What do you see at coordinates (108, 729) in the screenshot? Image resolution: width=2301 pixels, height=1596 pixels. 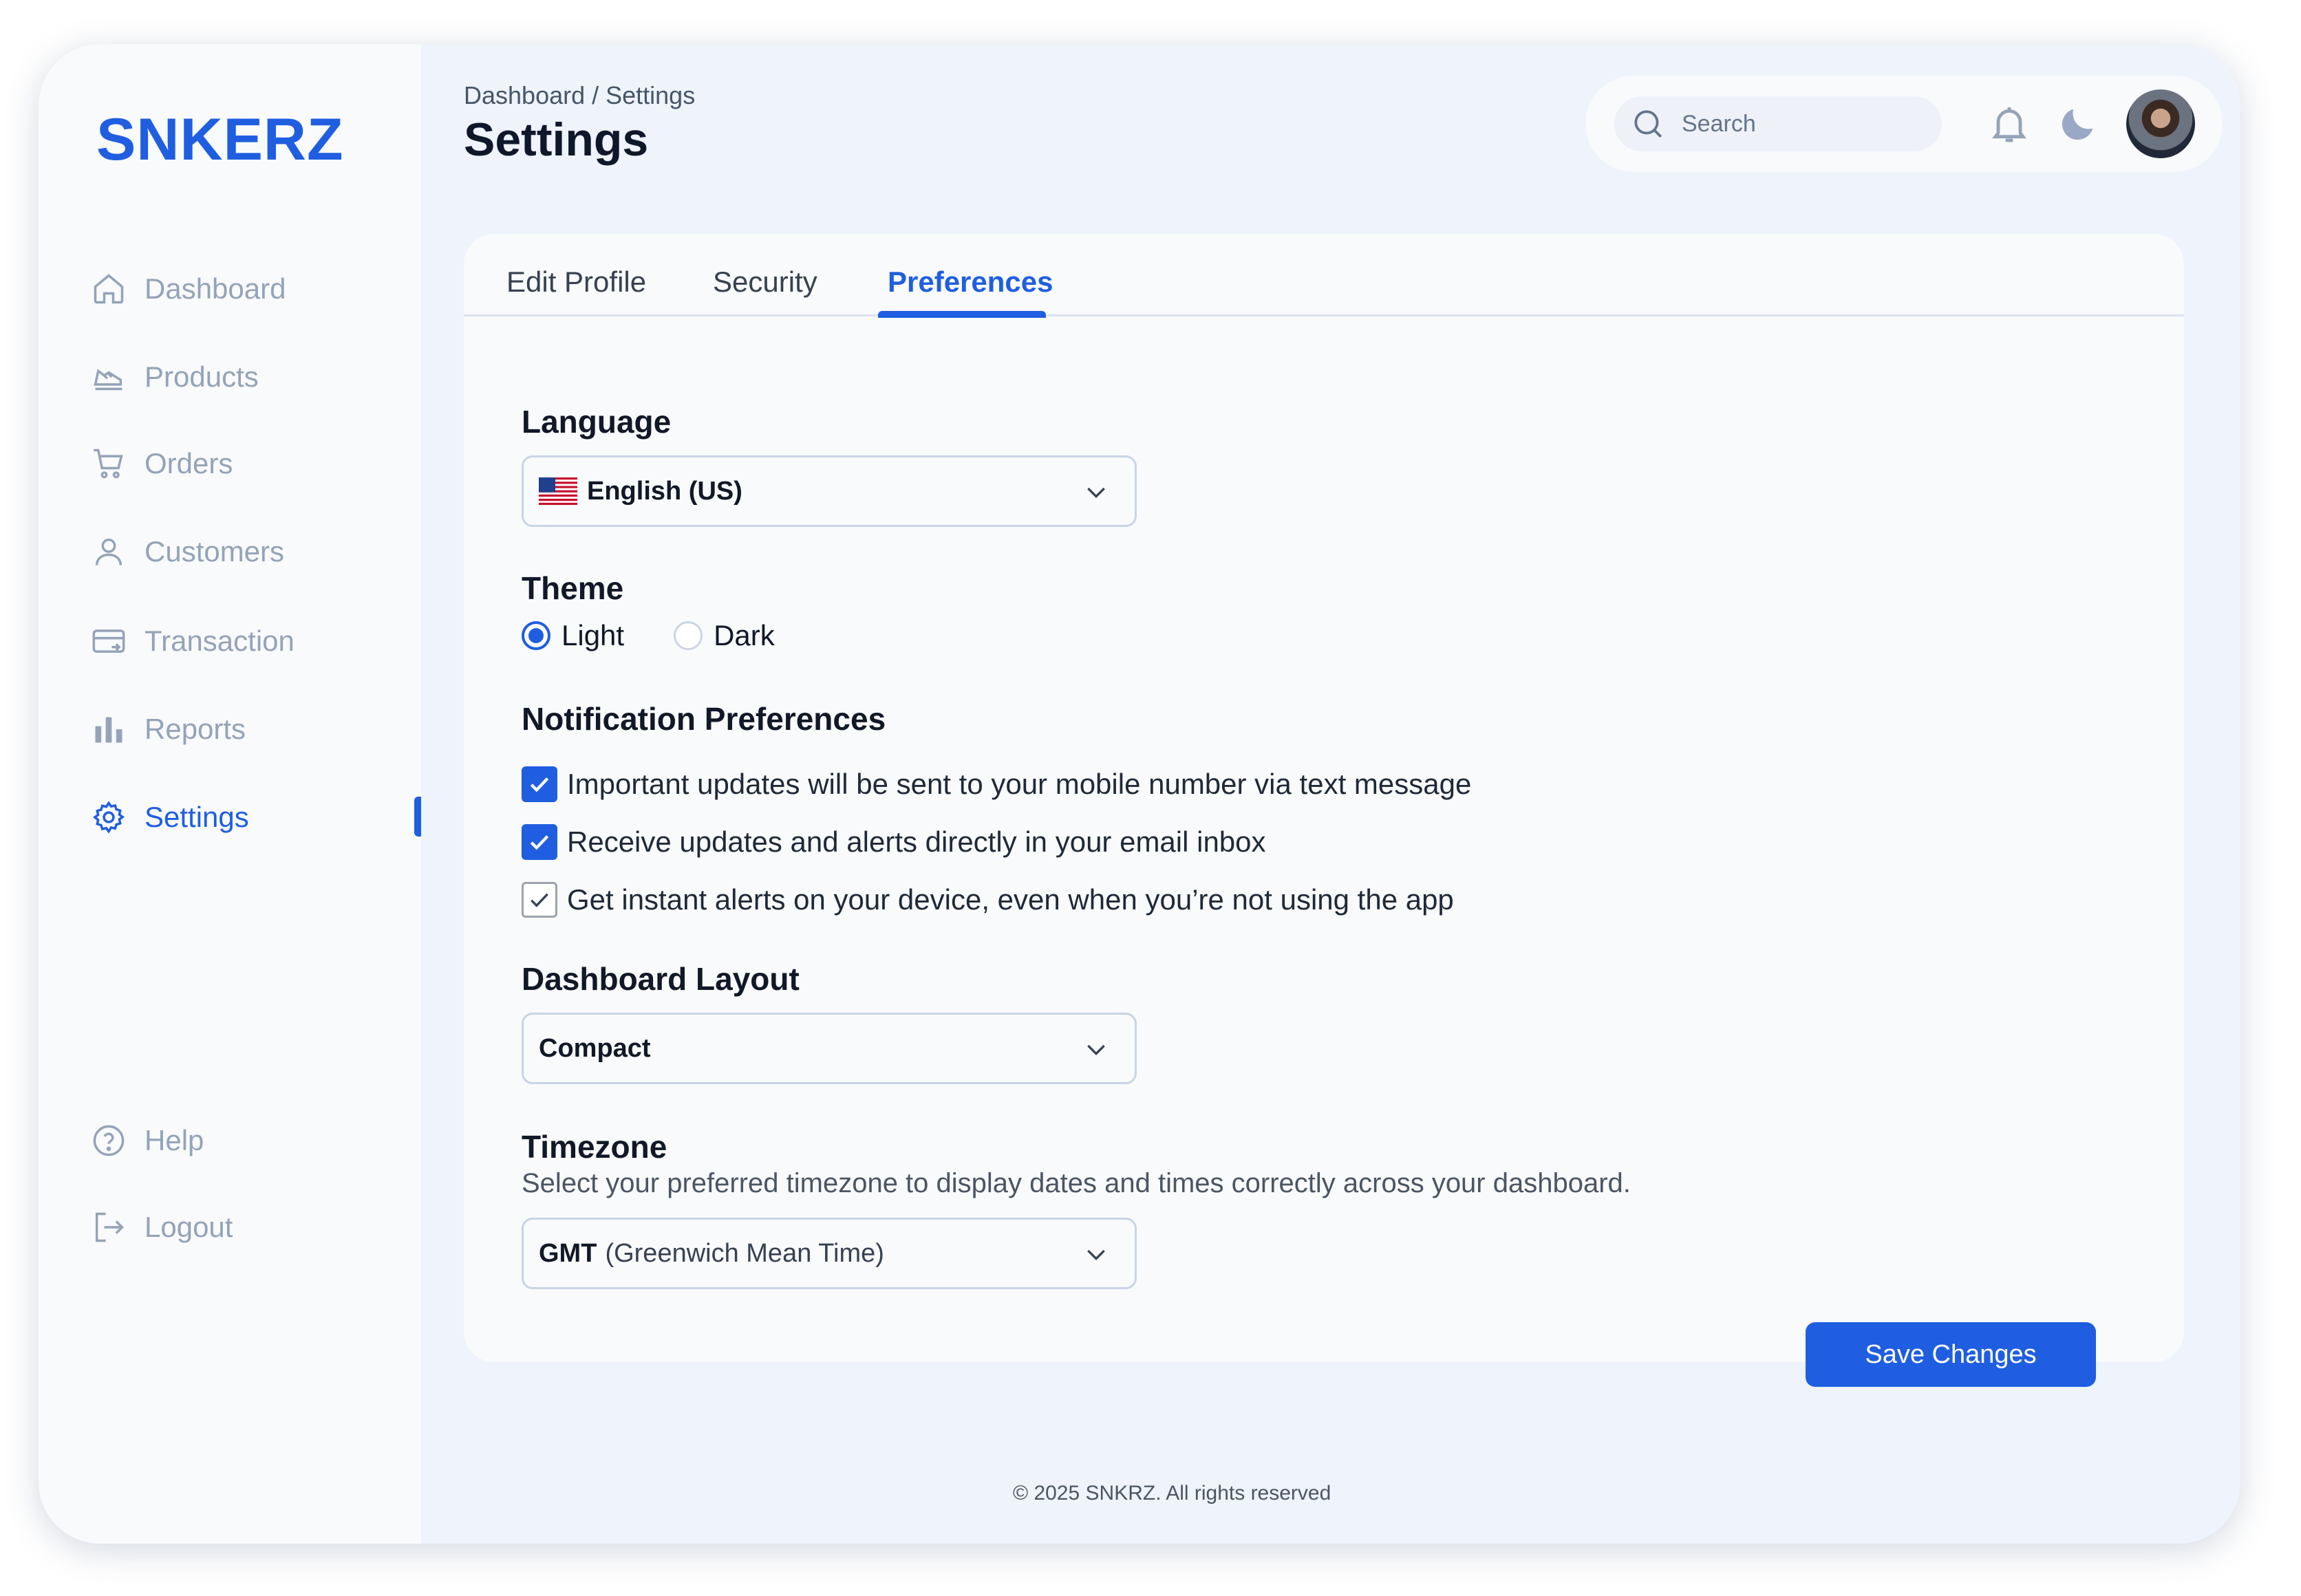 I see `bar-chart-icon` at bounding box center [108, 729].